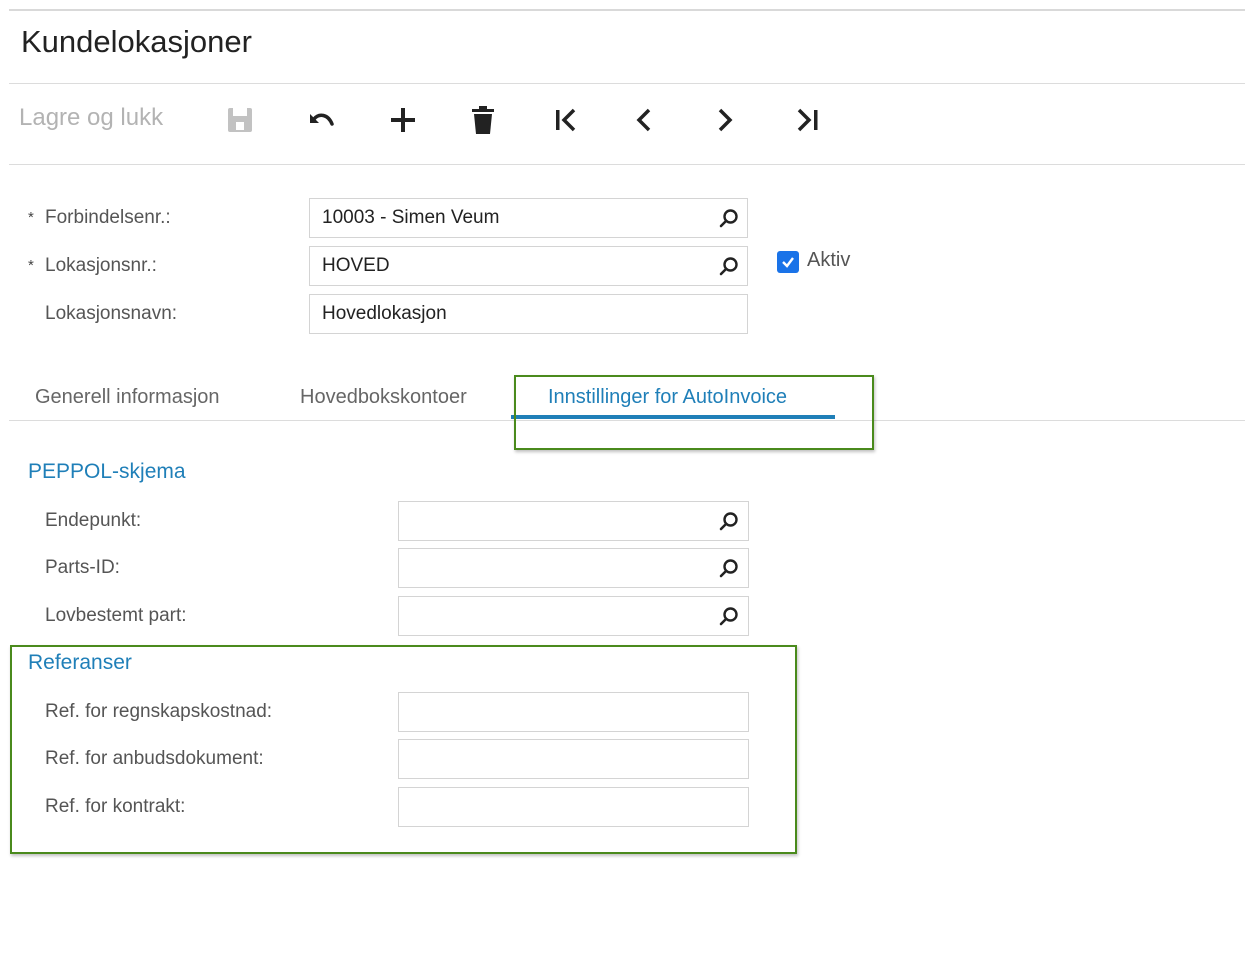 The image size is (1245, 976). Describe the element at coordinates (566, 120) in the screenshot. I see `first-record-icon` at that location.